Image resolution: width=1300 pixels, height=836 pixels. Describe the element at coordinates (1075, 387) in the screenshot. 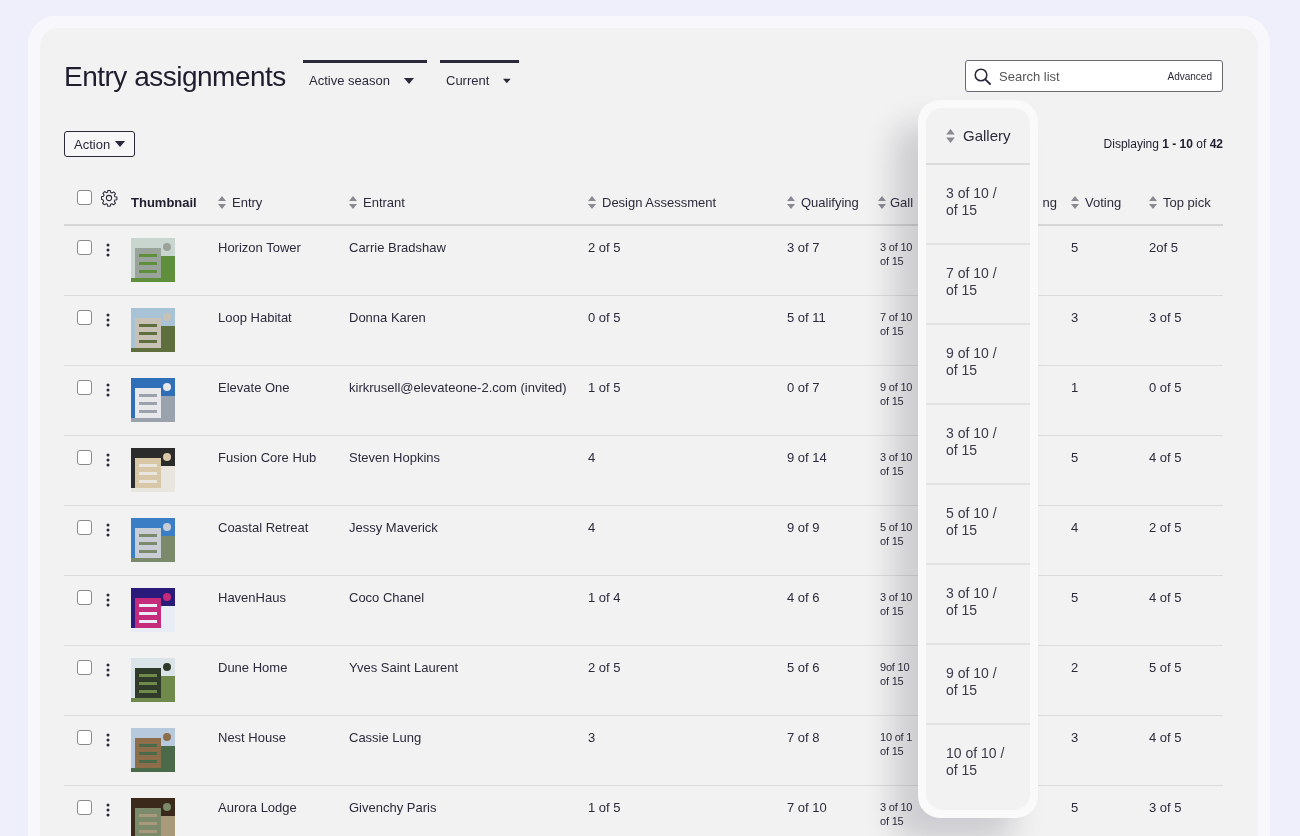

I see `table-cell: 1` at that location.